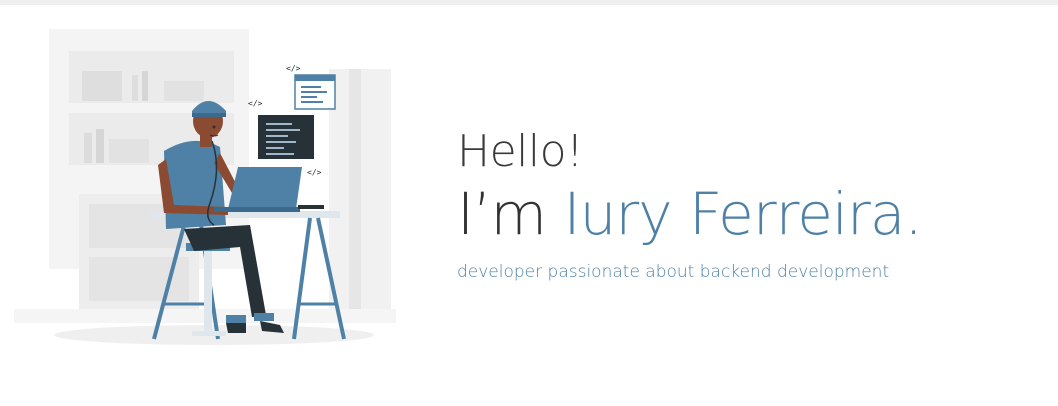 This screenshot has width=1058, height=406. I want to click on greeting-text: Hello!, so click(520, 151).